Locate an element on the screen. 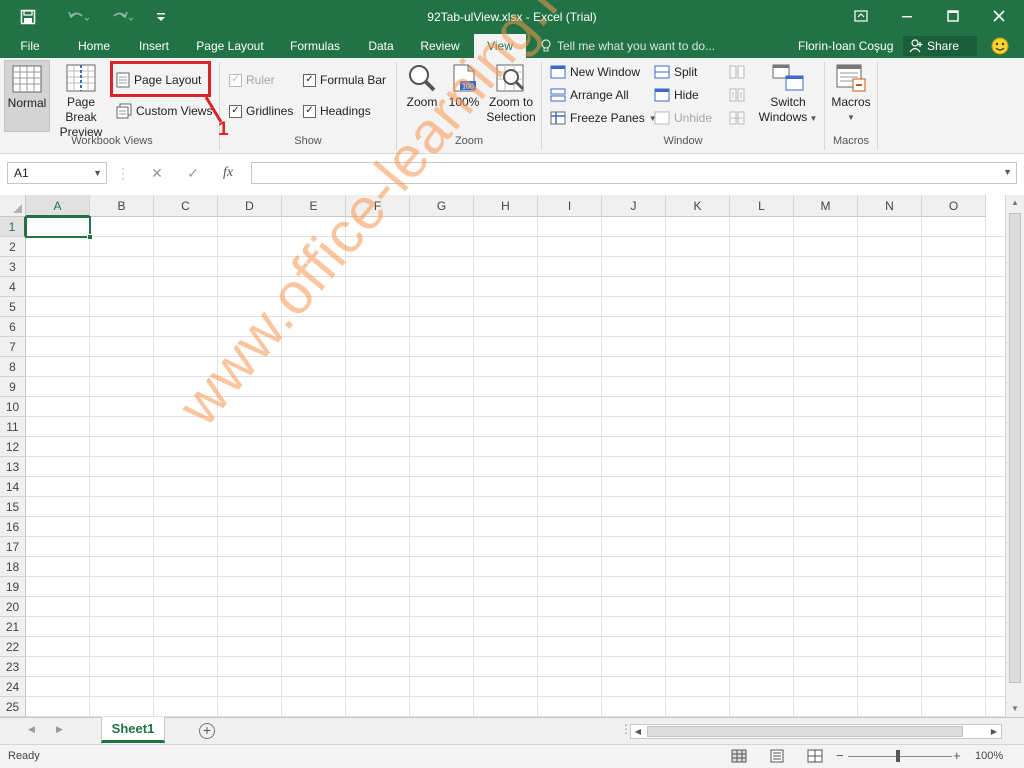  row-header: 23 is located at coordinates (13, 667).